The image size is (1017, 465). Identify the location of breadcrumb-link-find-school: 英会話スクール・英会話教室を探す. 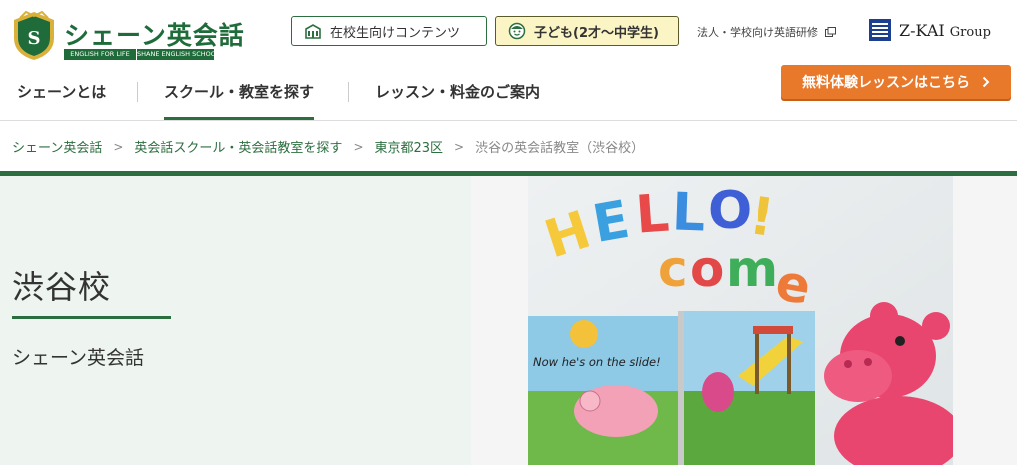
(238, 146).